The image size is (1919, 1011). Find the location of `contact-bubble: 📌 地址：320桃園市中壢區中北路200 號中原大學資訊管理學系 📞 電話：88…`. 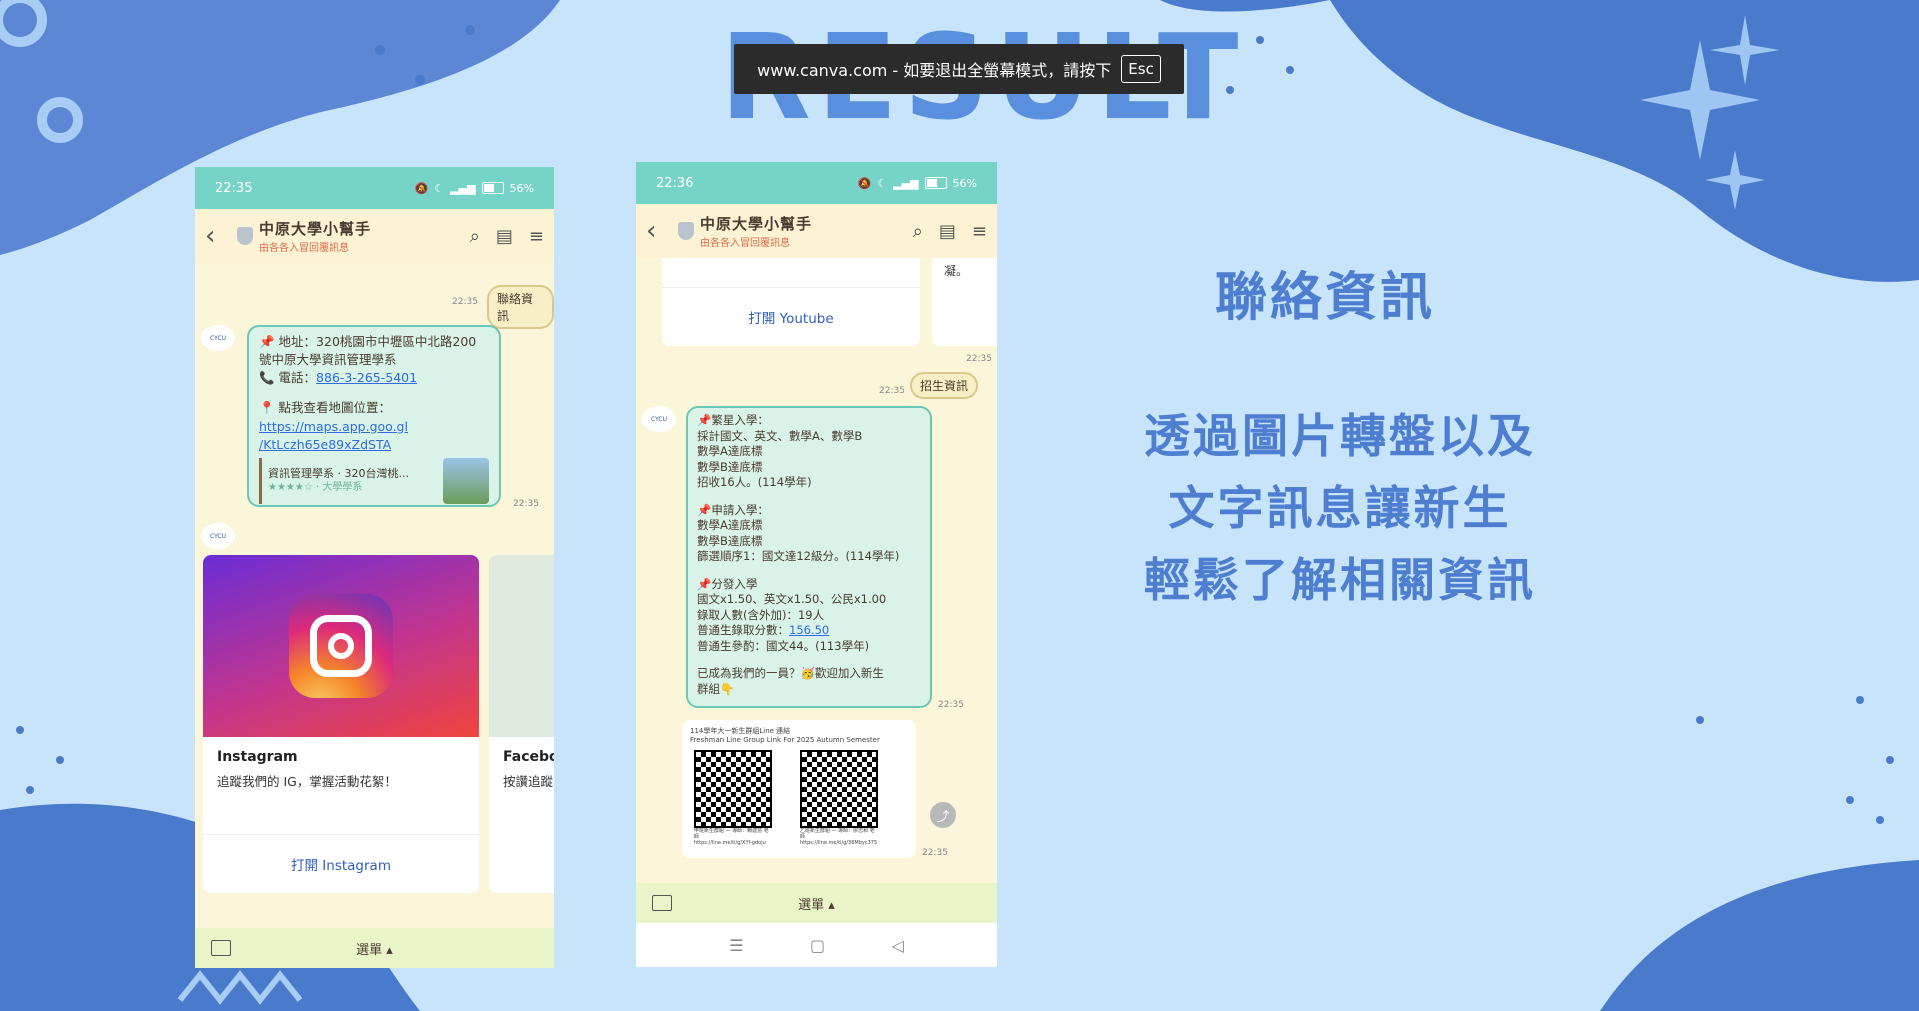

contact-bubble: 📌 地址：320桃園市中壢區中北路200 號中原大學資訊管理學系 📞 電話：88… is located at coordinates (374, 416).